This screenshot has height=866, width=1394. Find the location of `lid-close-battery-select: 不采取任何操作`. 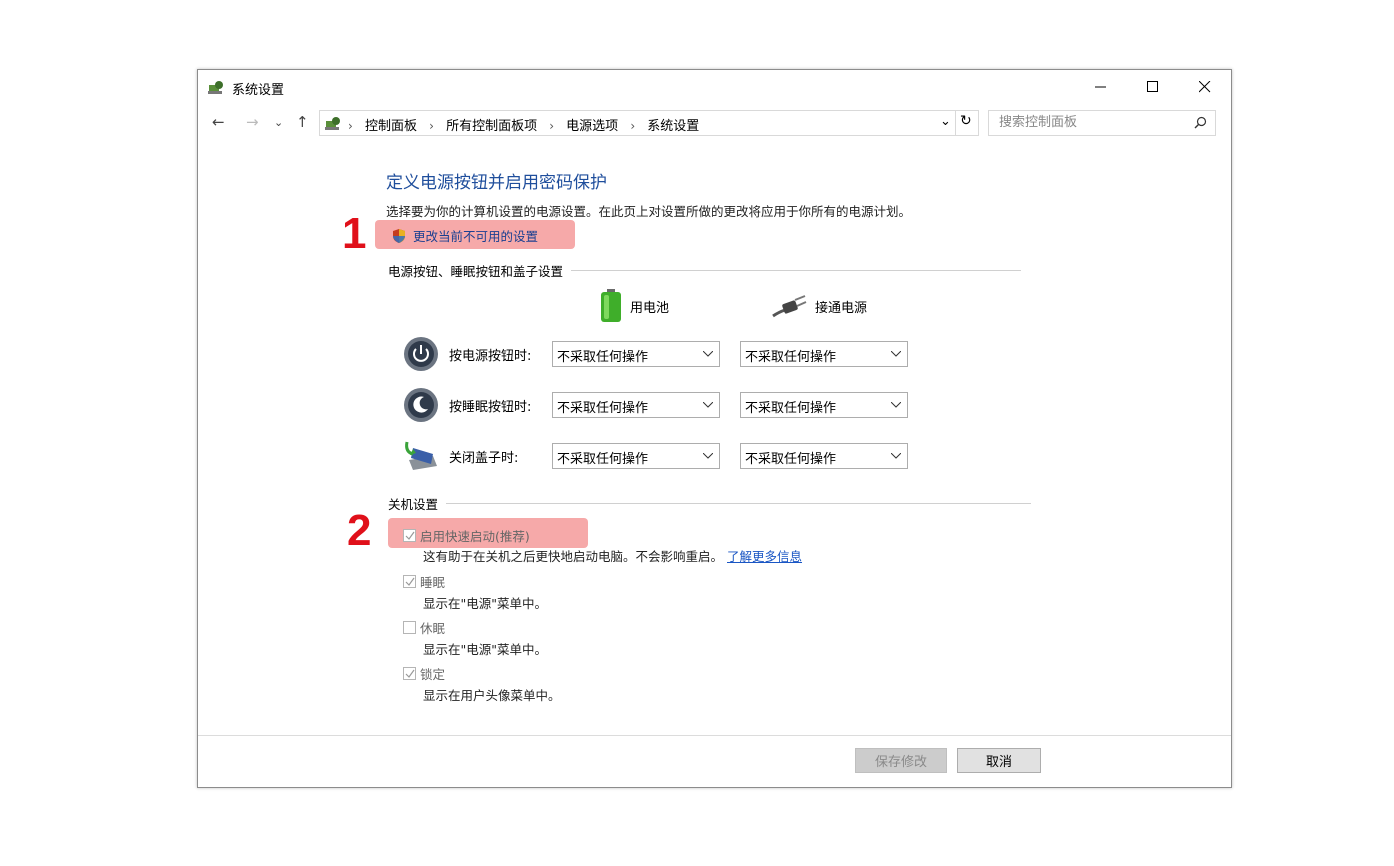

lid-close-battery-select: 不采取任何操作 is located at coordinates (636, 456).